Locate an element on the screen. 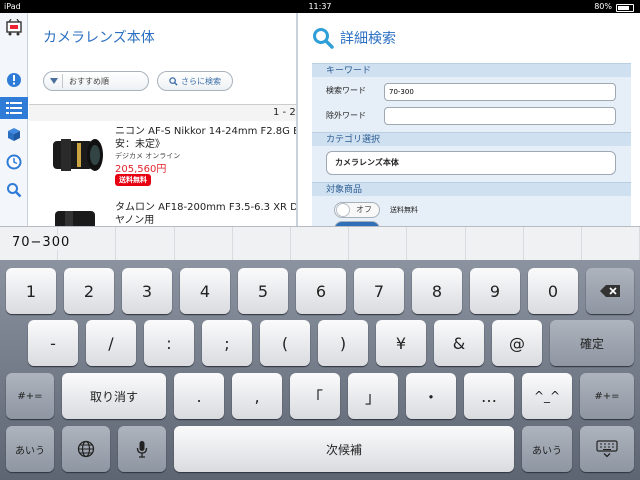  history-clock-icon is located at coordinates (14, 162).